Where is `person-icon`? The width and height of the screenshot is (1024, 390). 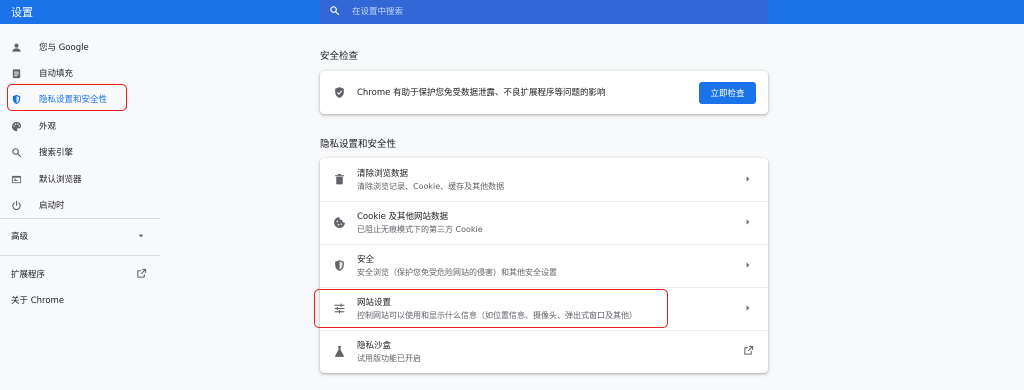
person-icon is located at coordinates (16, 47).